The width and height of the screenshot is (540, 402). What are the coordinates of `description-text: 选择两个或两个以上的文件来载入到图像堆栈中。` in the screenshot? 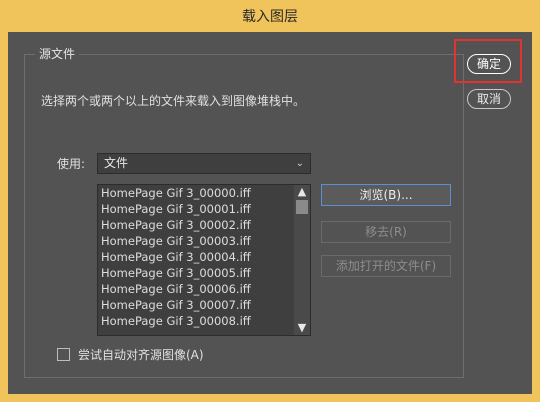 It's located at (173, 101).